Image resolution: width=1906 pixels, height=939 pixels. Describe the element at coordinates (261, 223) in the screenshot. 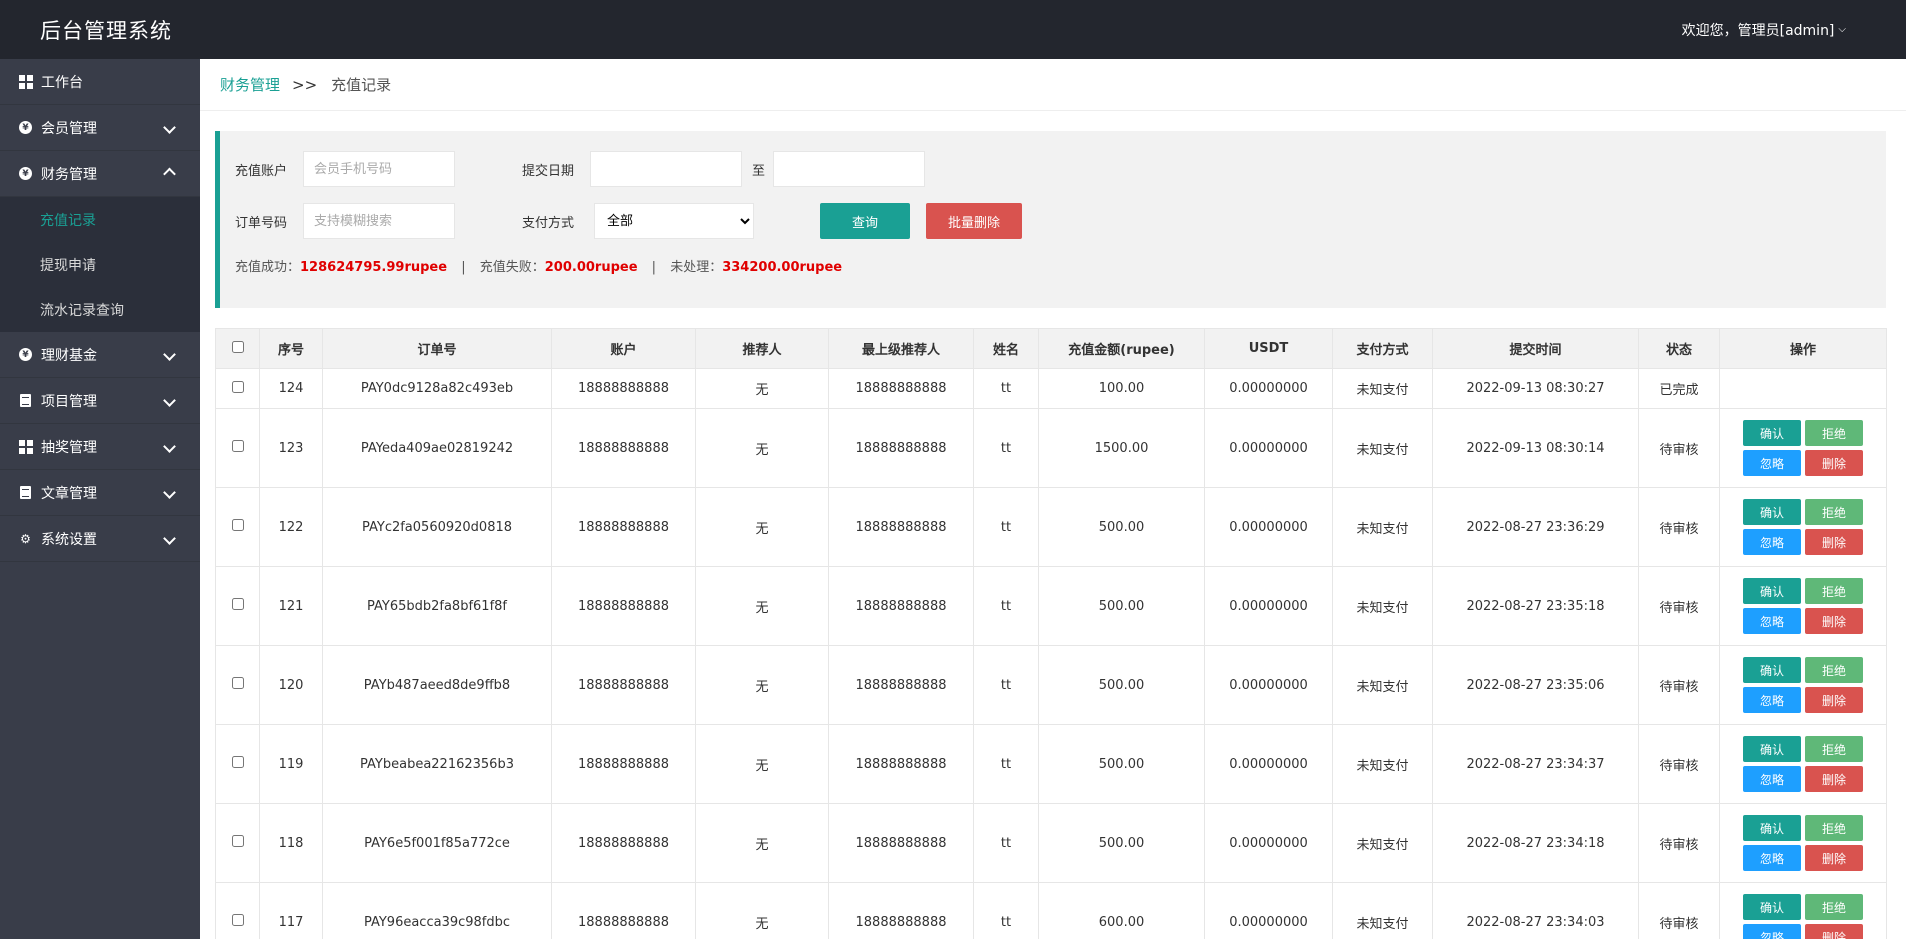

I see `order-label: 订单号码` at that location.